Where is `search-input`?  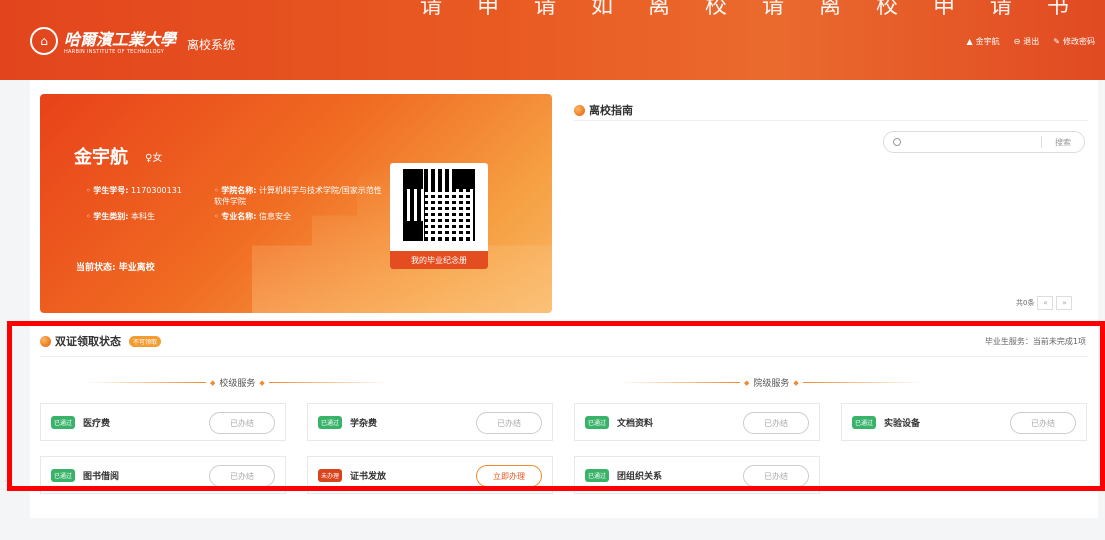
search-input is located at coordinates (974, 142).